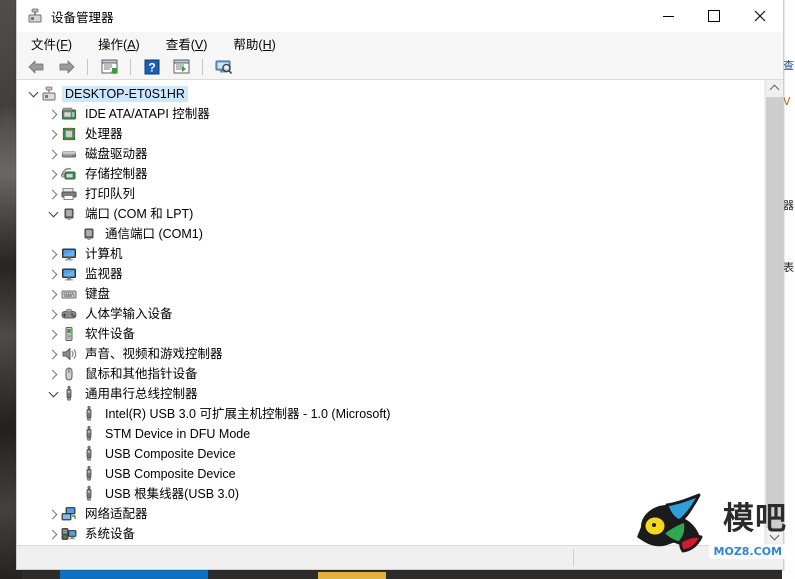  I want to click on help-button: ?, so click(152, 67).